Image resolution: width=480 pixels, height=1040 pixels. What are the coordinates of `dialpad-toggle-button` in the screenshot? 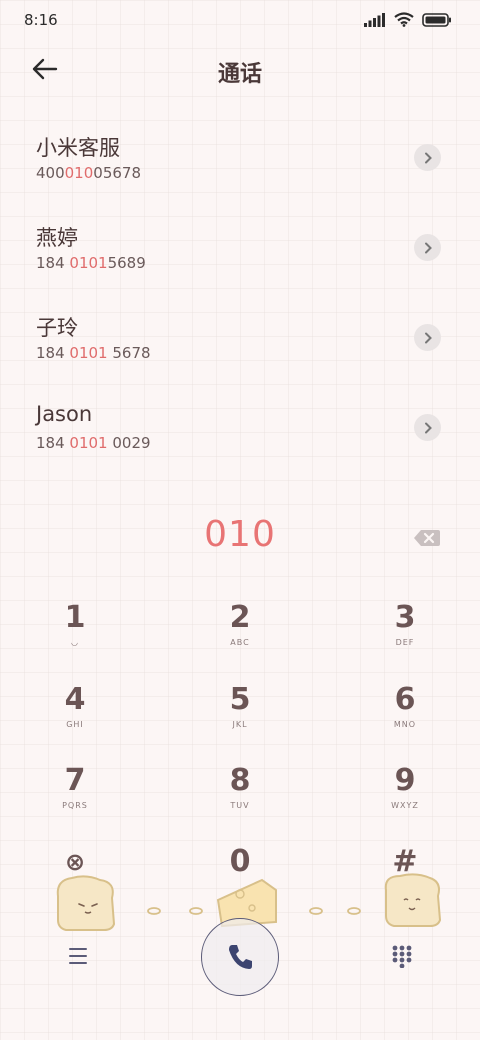 It's located at (402, 956).